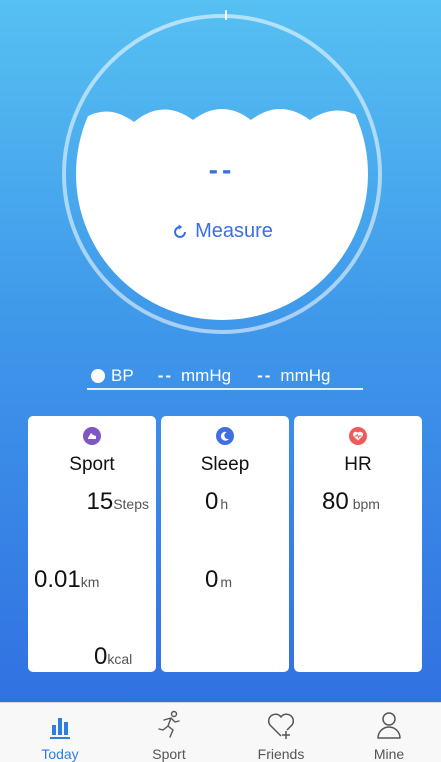 This screenshot has width=441, height=762. Describe the element at coordinates (366, 504) in the screenshot. I see `hr-unit: bpm` at that location.